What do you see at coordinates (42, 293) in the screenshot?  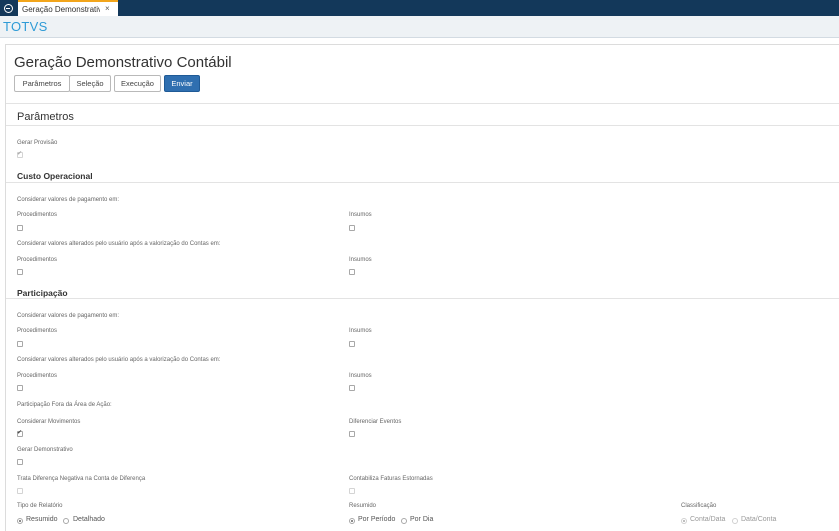 I see `section-title-participacao: Participação` at bounding box center [42, 293].